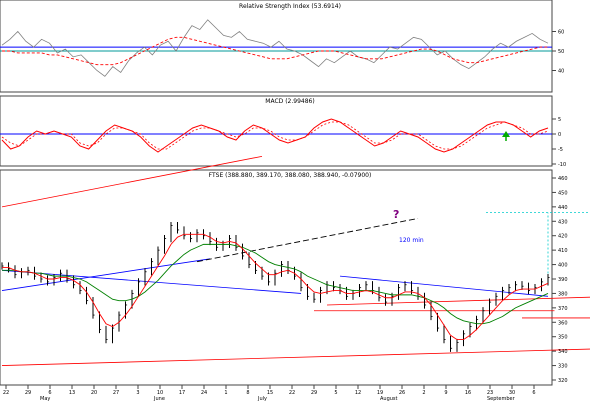 The image size is (590, 401). What do you see at coordinates (335, 393) in the screenshot?
I see `x-tick-label: 5` at bounding box center [335, 393].